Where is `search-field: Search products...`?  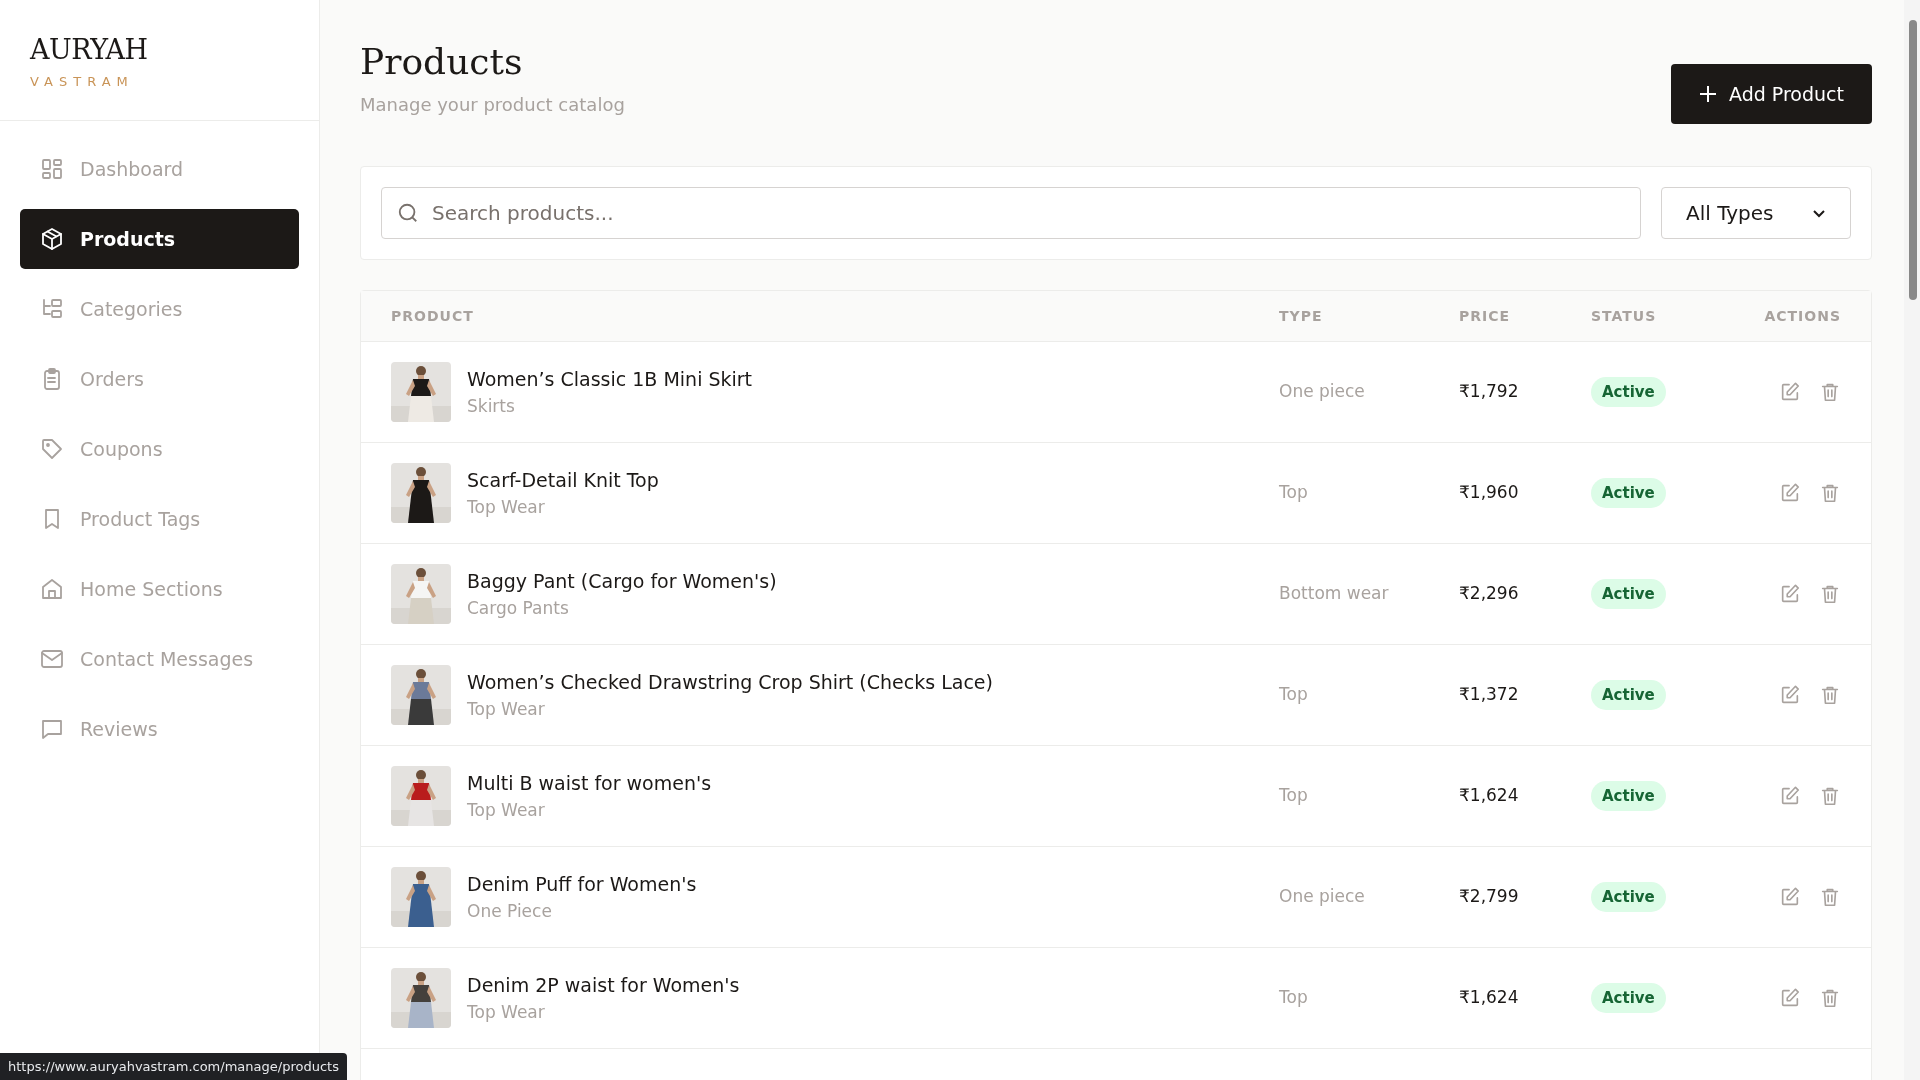
search-field: Search products... is located at coordinates (1011, 213).